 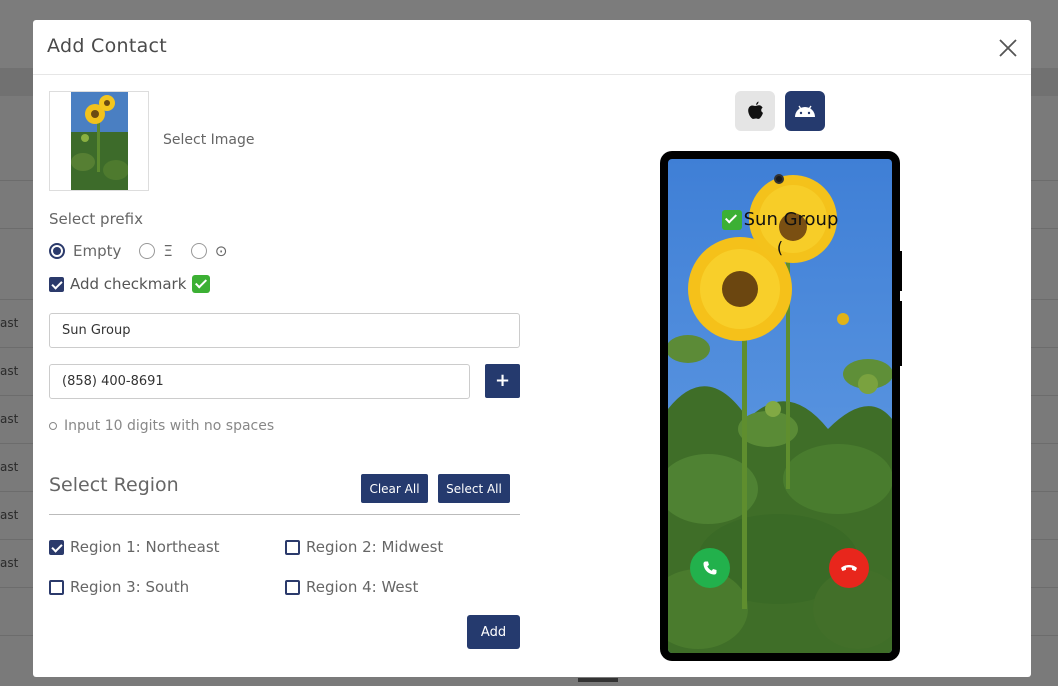 I want to click on region-section-title: Select Region, so click(x=114, y=485).